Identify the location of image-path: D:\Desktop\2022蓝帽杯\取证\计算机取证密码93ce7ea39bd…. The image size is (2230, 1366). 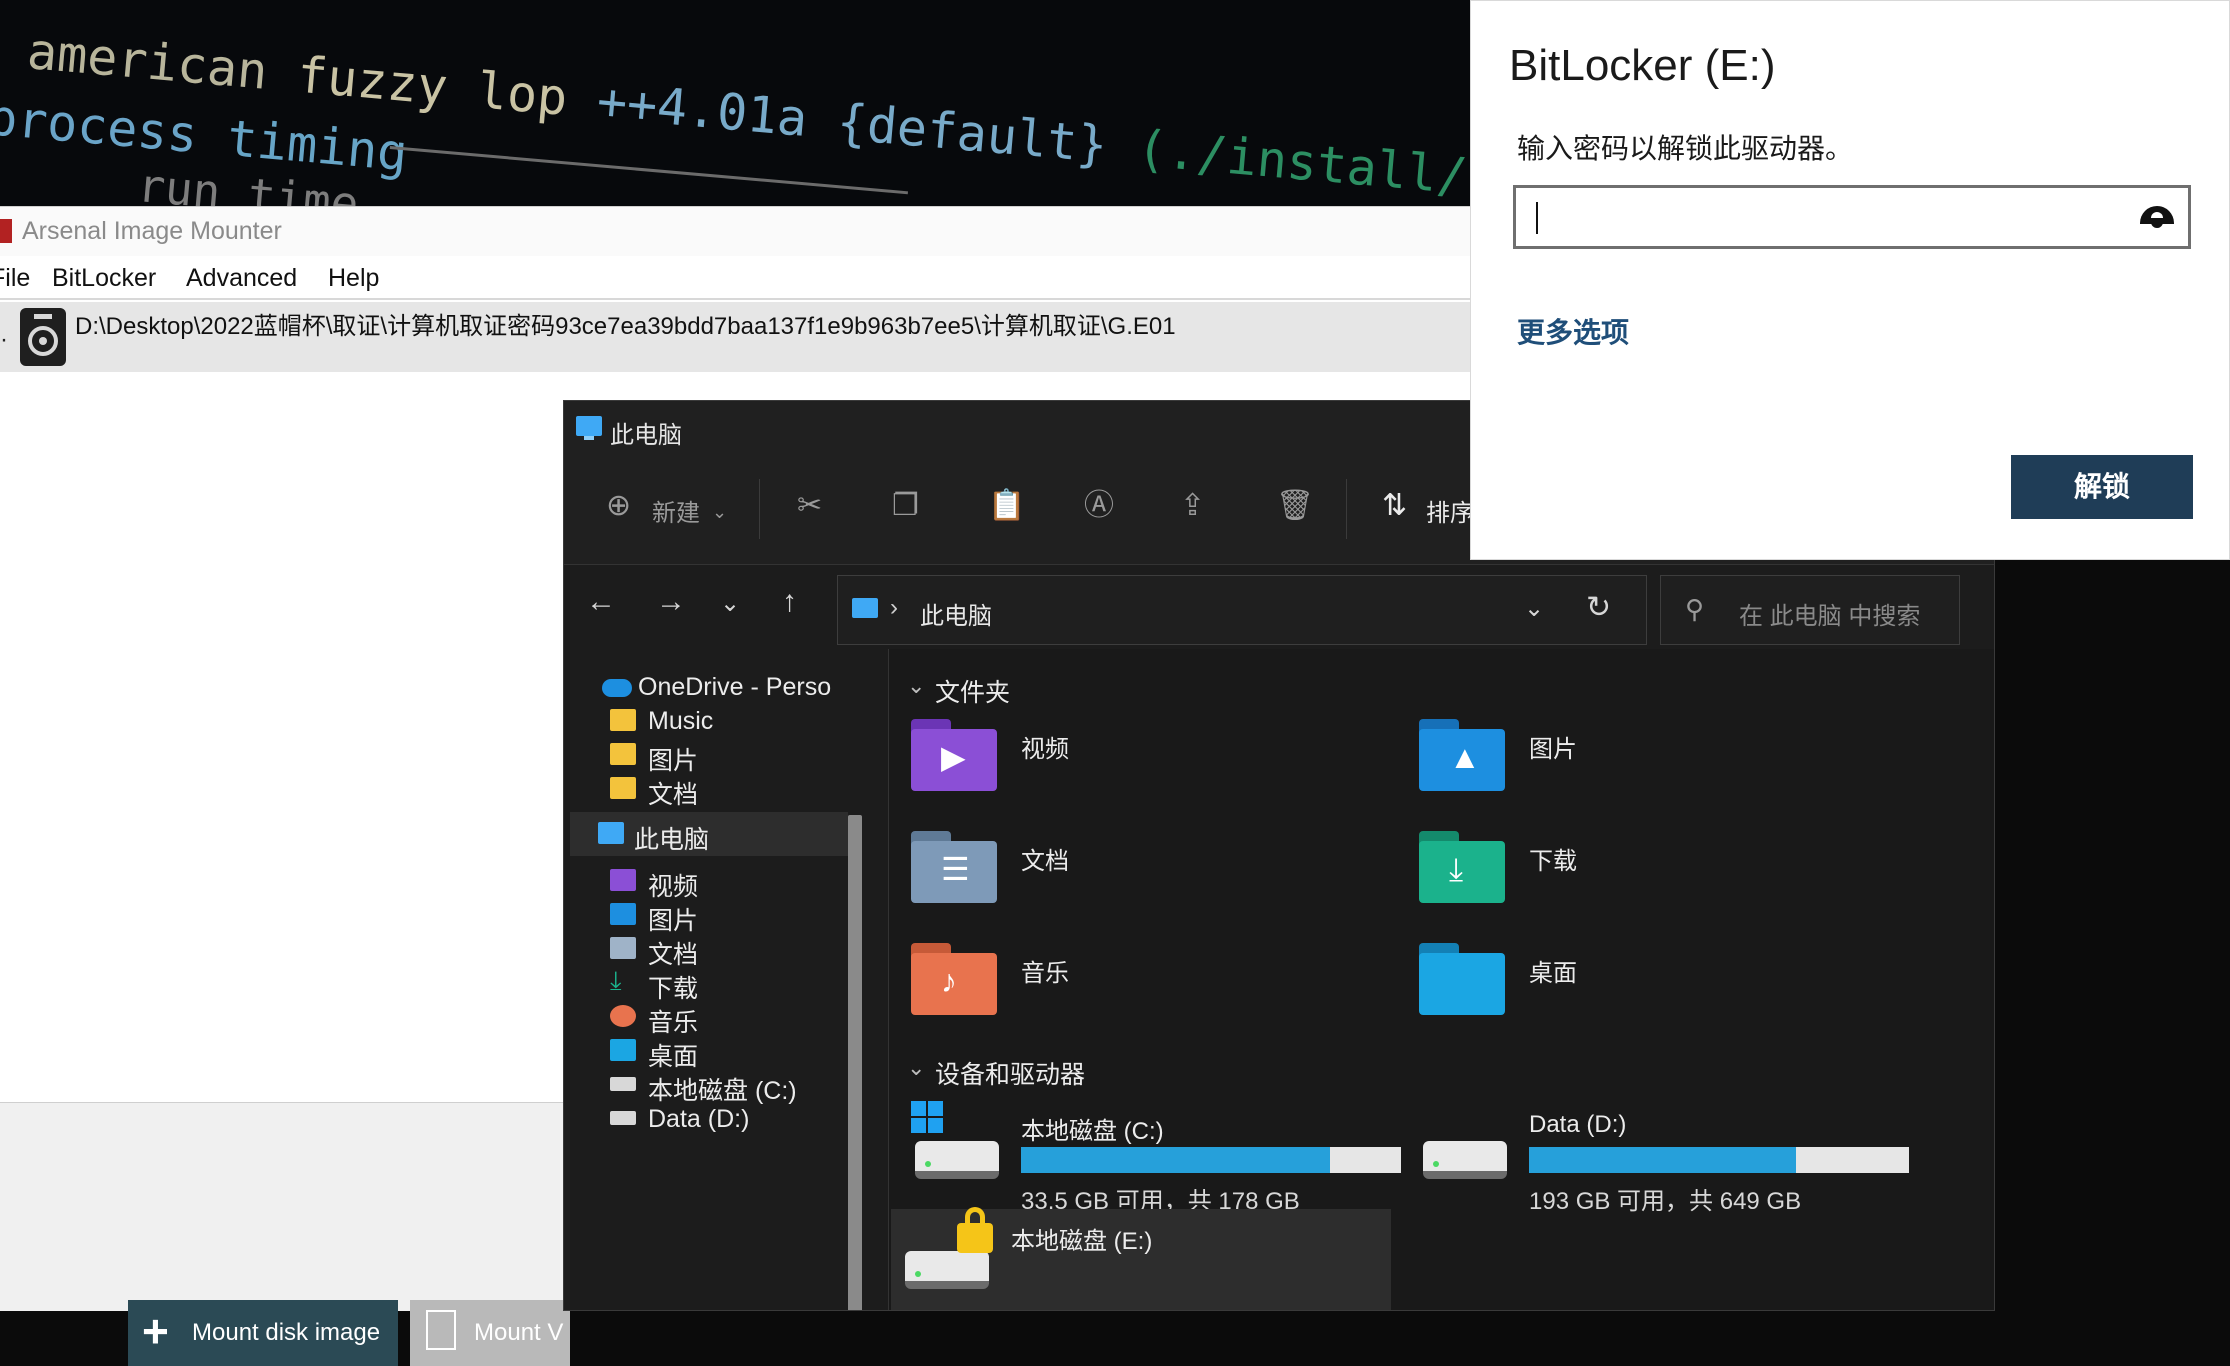
(625, 326).